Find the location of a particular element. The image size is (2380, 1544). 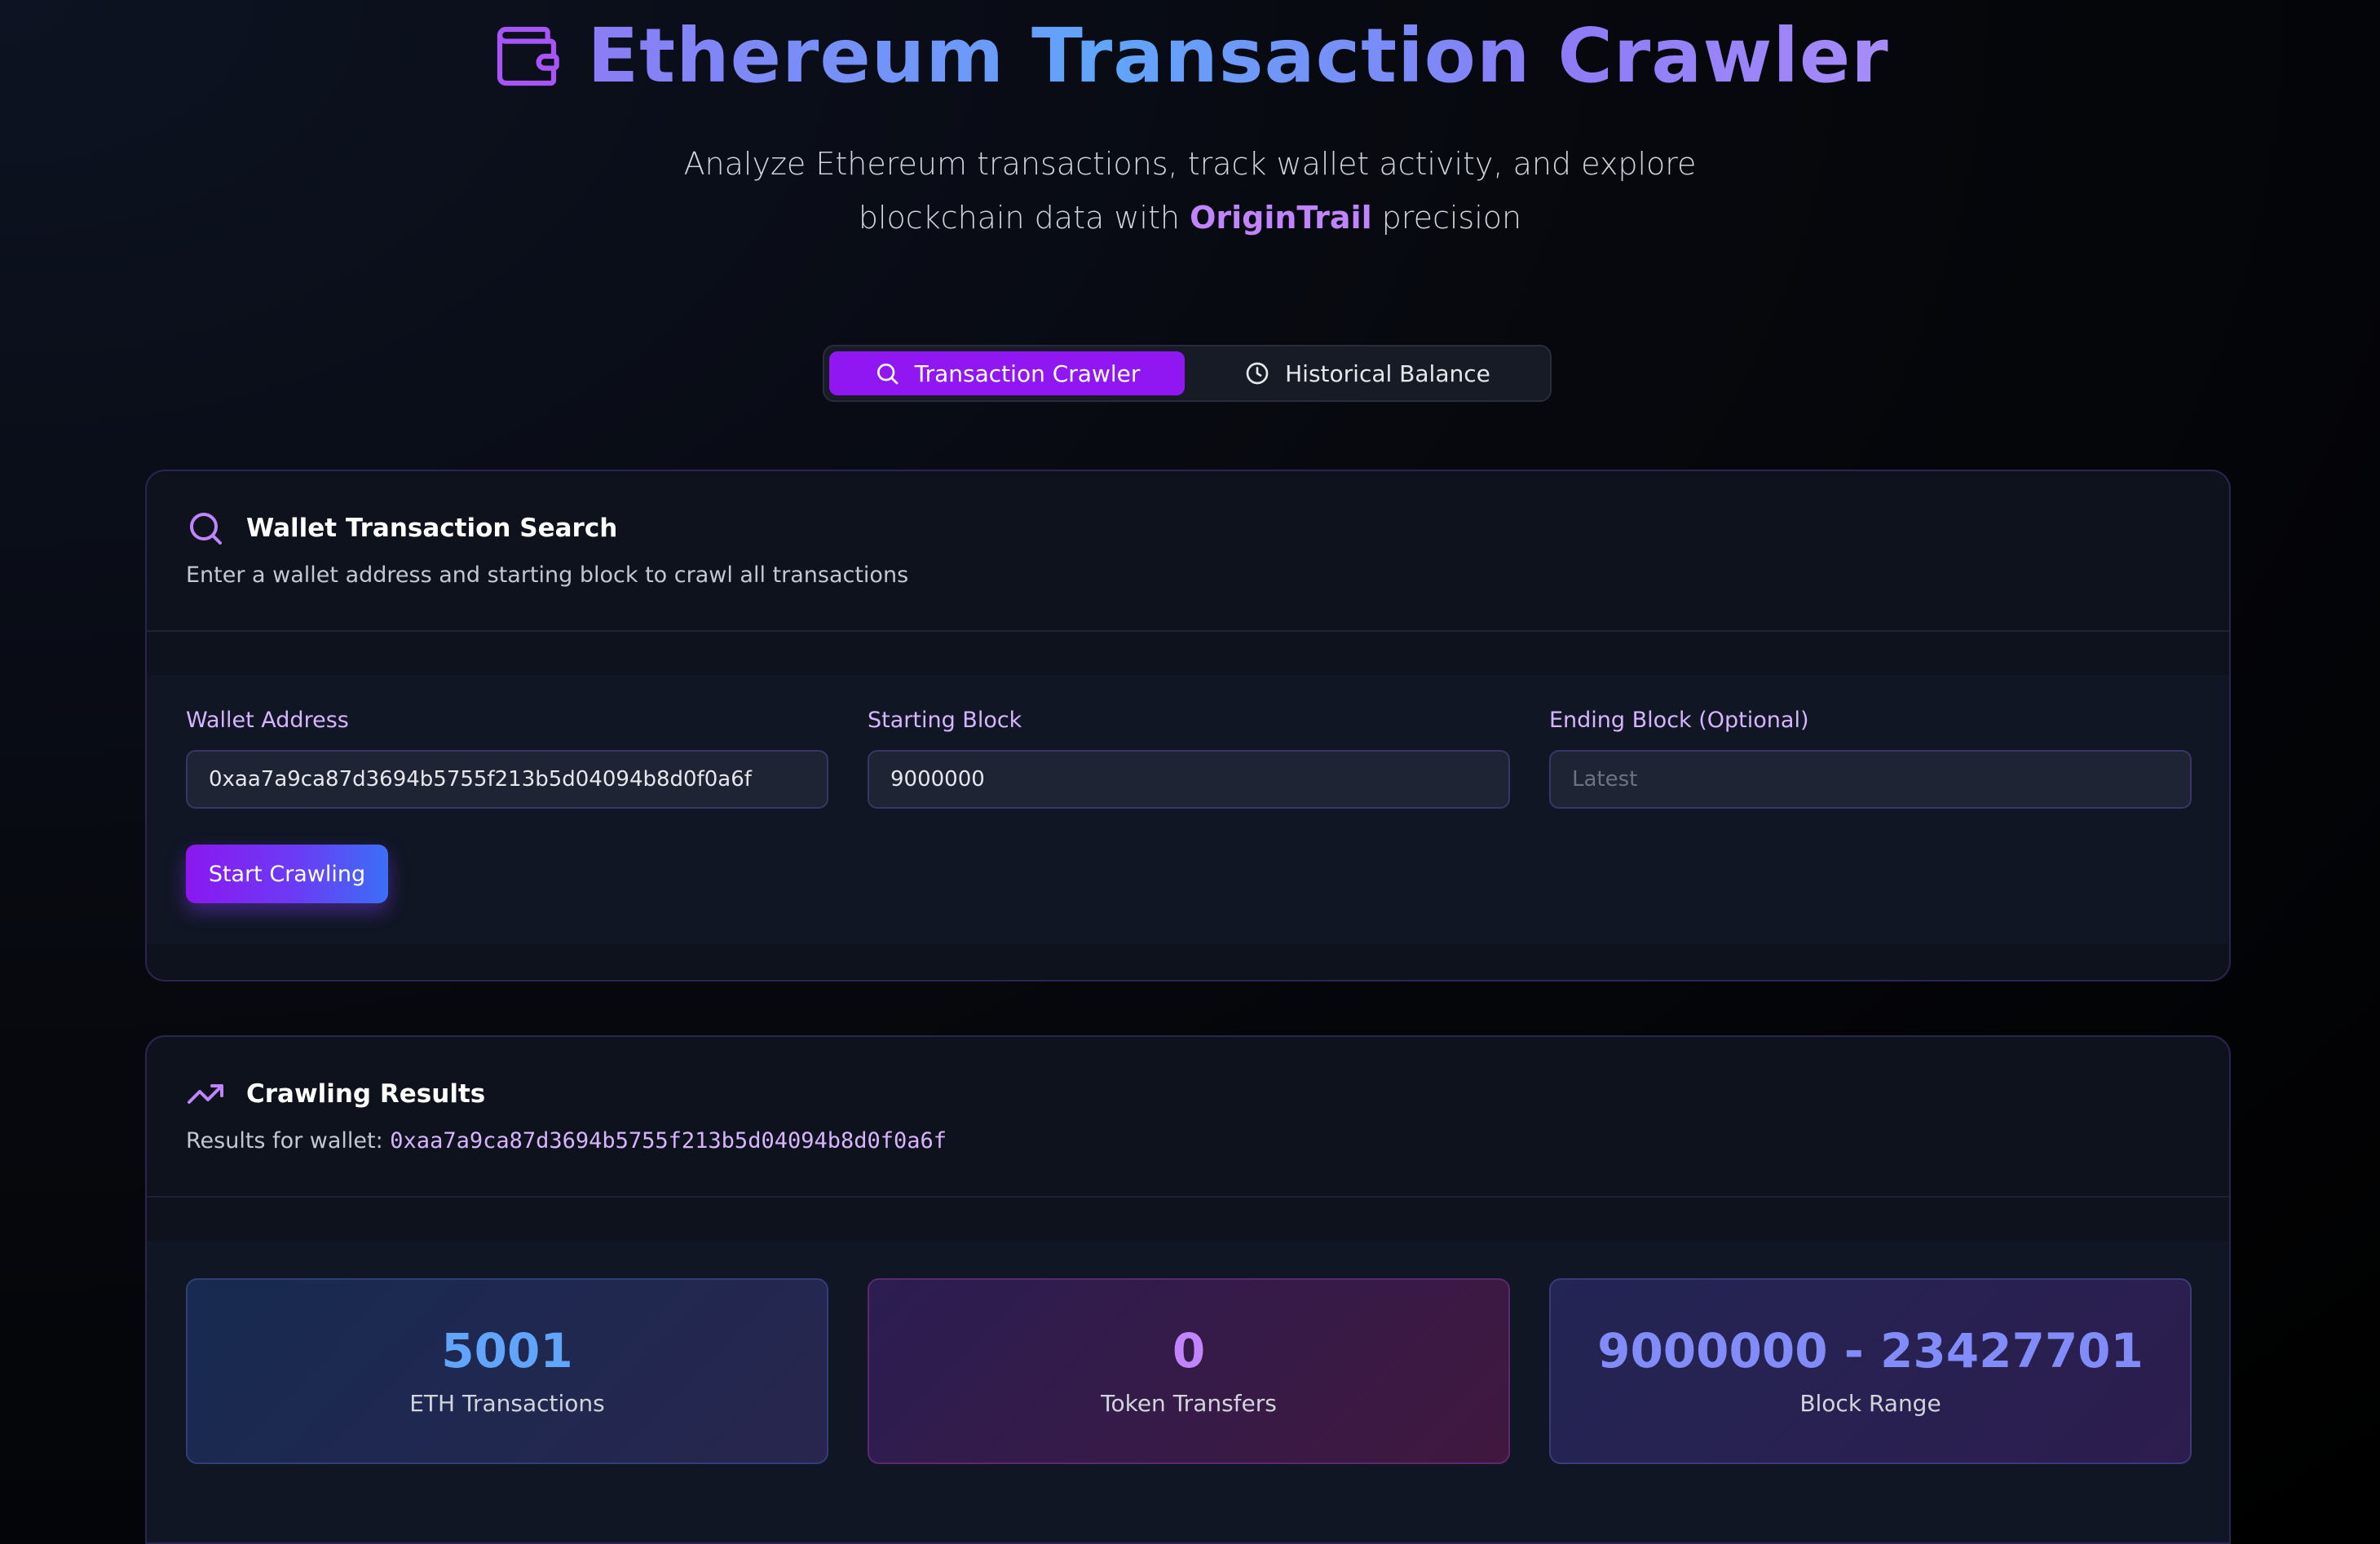

stat-label: ETH Transactions is located at coordinates (507, 1404).